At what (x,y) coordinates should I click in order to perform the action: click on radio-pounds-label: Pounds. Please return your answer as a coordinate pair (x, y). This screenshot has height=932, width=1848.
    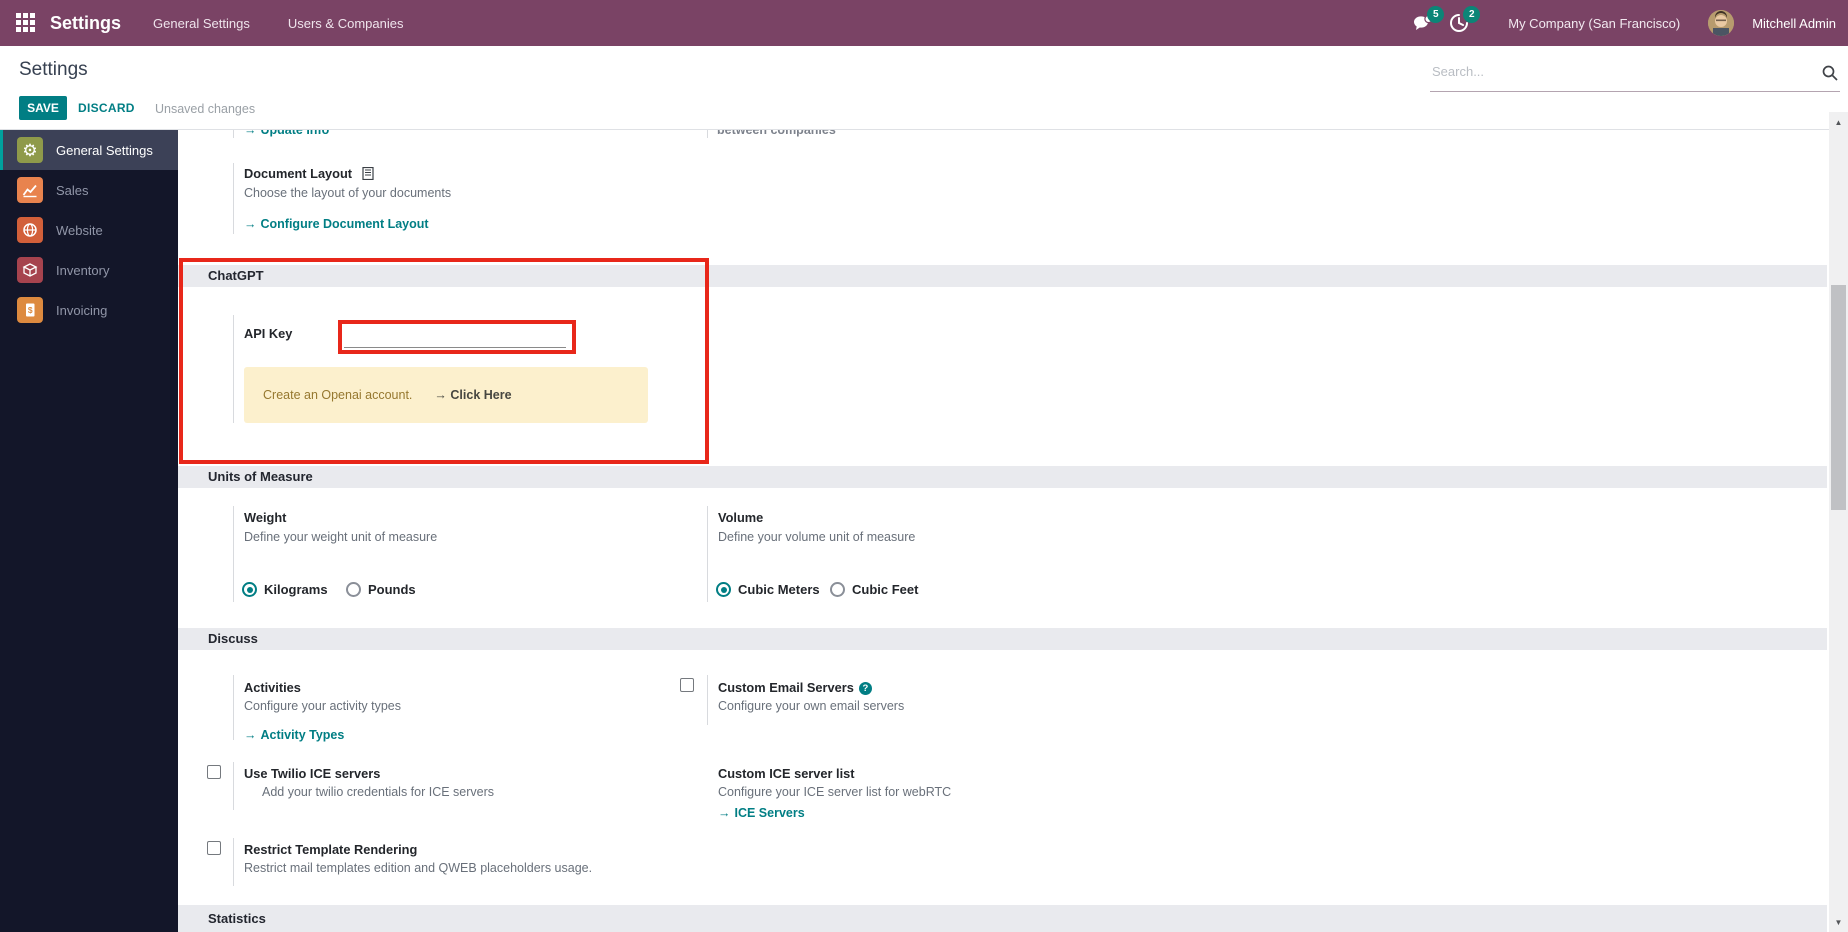
    Looking at the image, I should click on (392, 589).